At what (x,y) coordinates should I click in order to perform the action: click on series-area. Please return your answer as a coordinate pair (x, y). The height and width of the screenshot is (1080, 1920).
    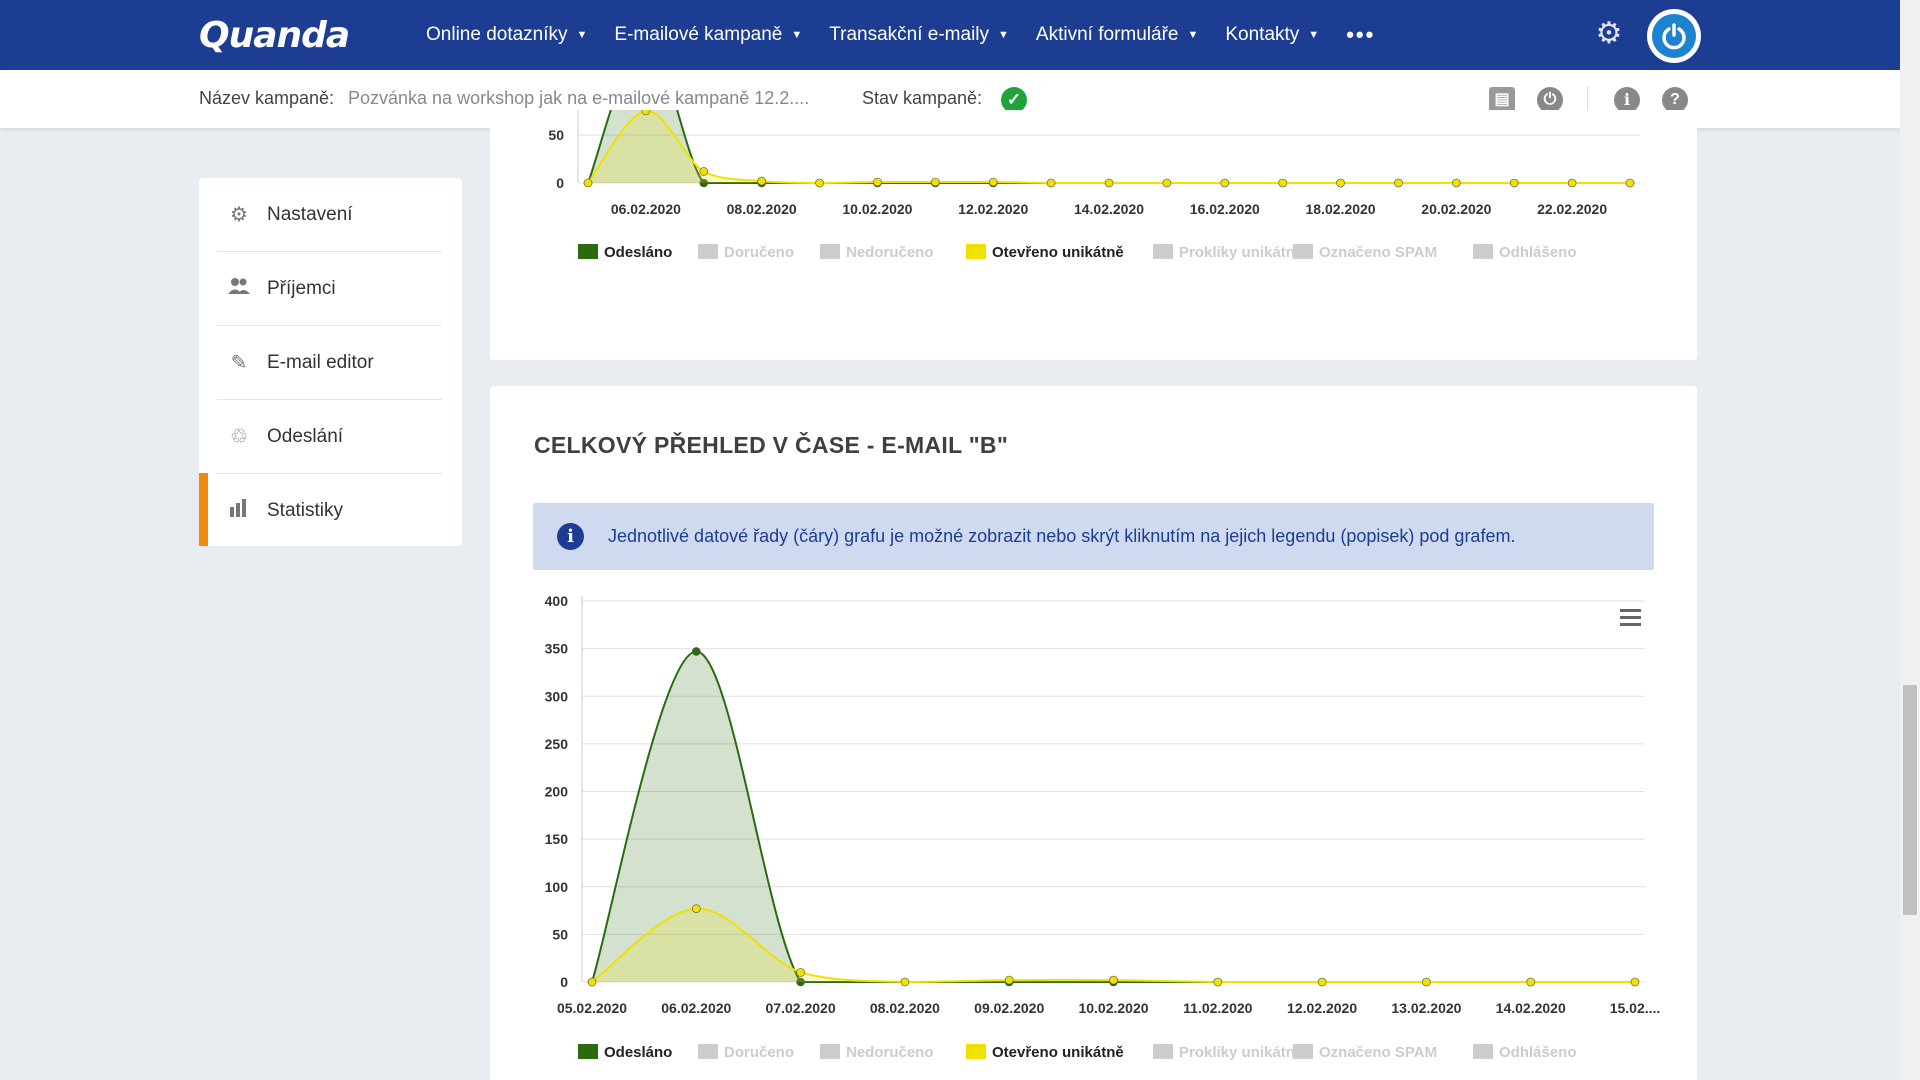
    Looking at the image, I should click on (1109, 146).